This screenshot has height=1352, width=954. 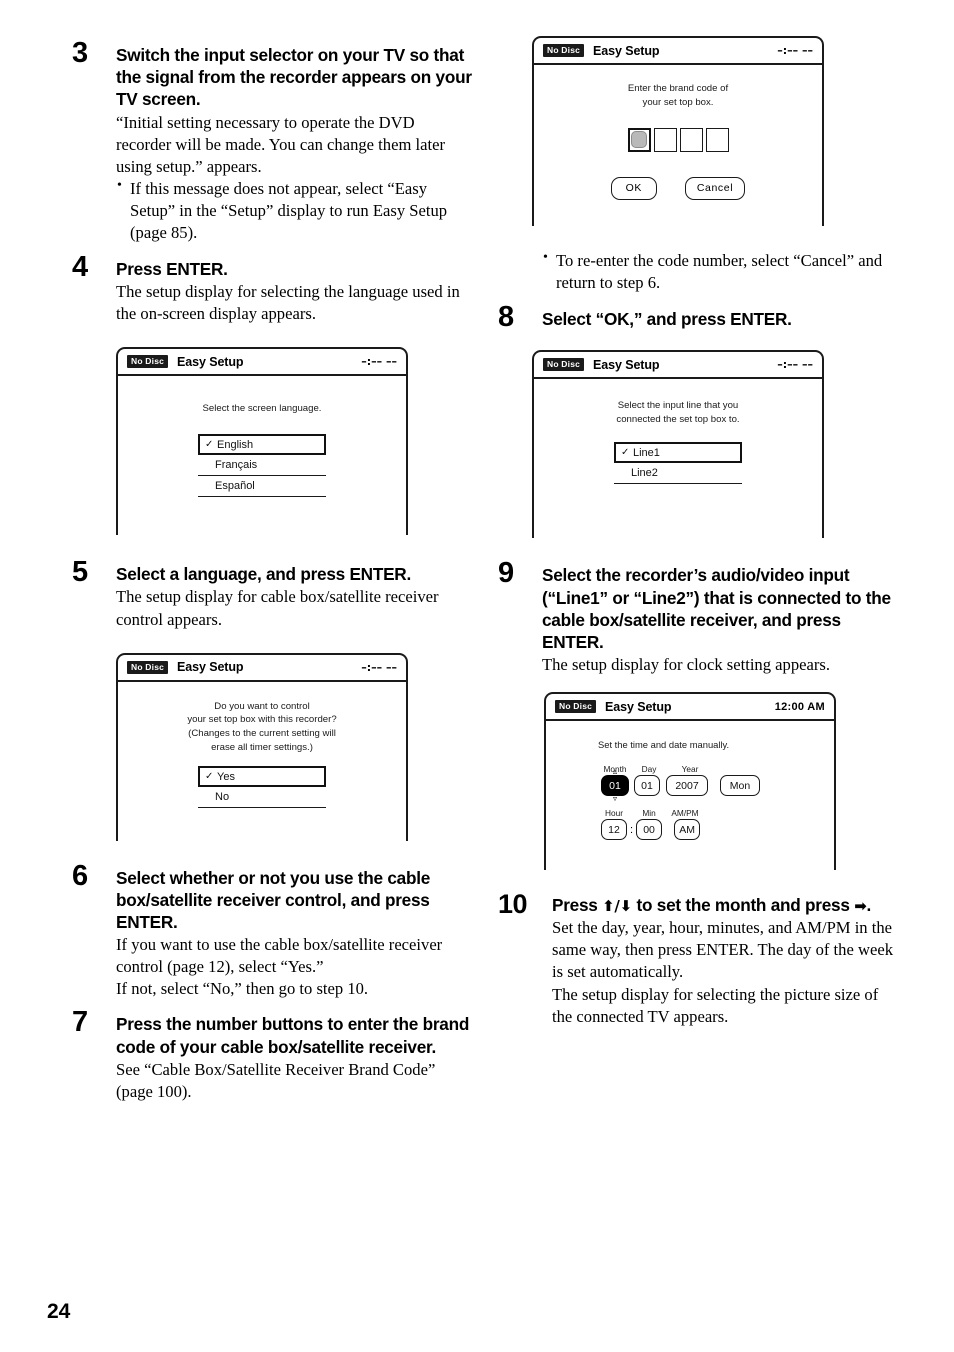 I want to click on ampm-field: AM, so click(x=687, y=830).